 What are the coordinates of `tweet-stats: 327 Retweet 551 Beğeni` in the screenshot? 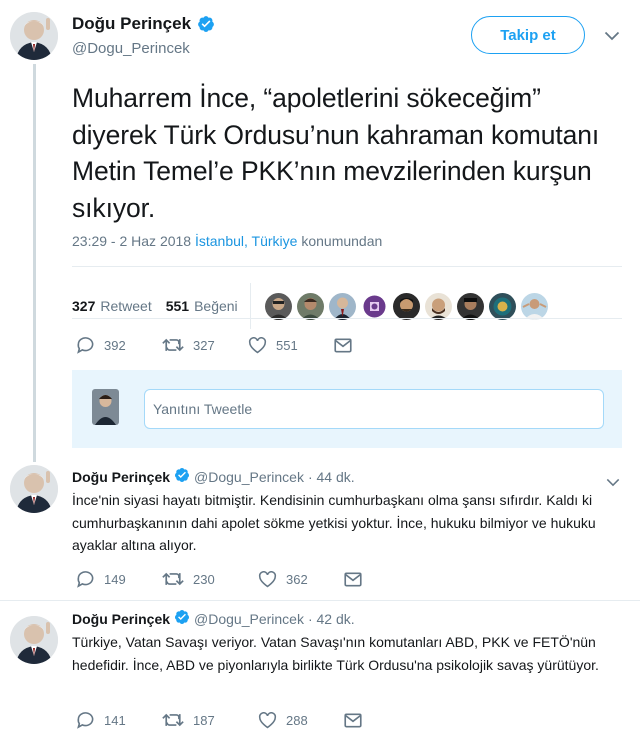 It's located at (310, 306).